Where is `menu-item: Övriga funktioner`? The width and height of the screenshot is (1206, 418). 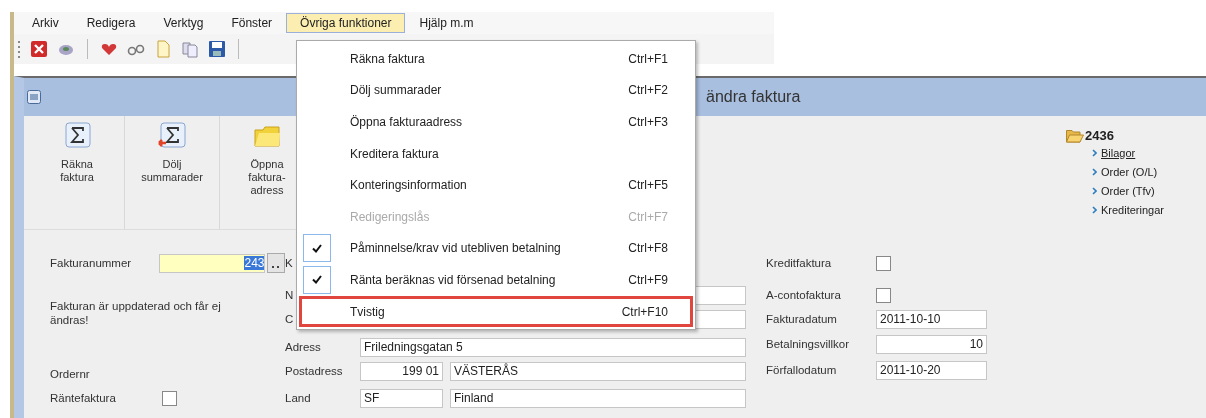 menu-item: Övriga funktioner is located at coordinates (346, 23).